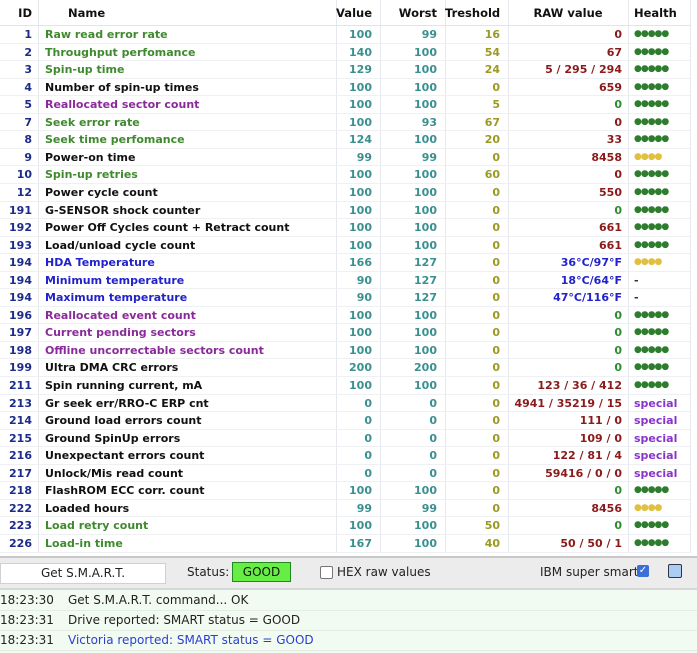 The height and width of the screenshot is (653, 697). I want to click on table-row: 196 Reallocated event count 100 100 0 0 ●●●●●, so click(345, 316).